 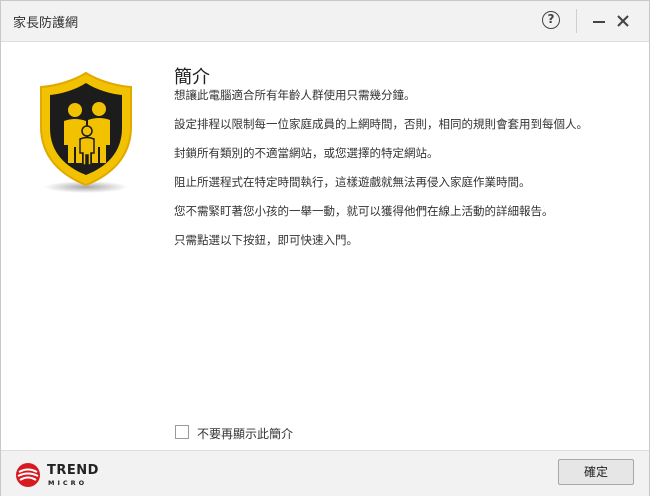 What do you see at coordinates (73, 470) in the screenshot?
I see `logo-text-trend: TREND` at bounding box center [73, 470].